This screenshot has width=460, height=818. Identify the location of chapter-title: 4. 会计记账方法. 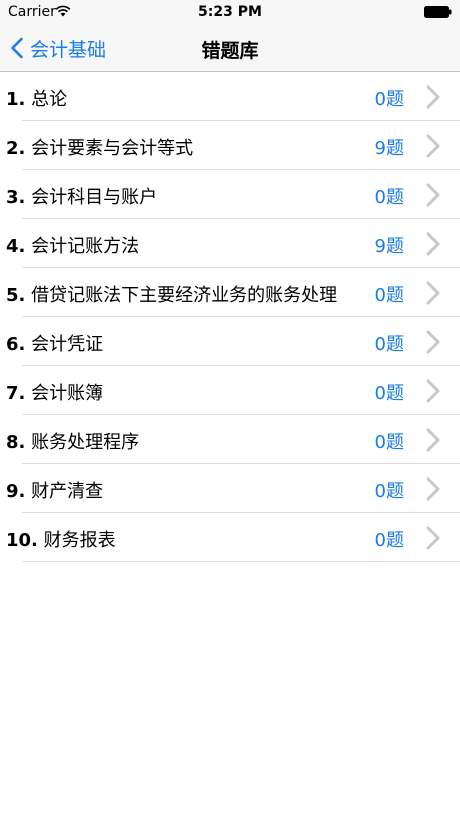
(72, 245).